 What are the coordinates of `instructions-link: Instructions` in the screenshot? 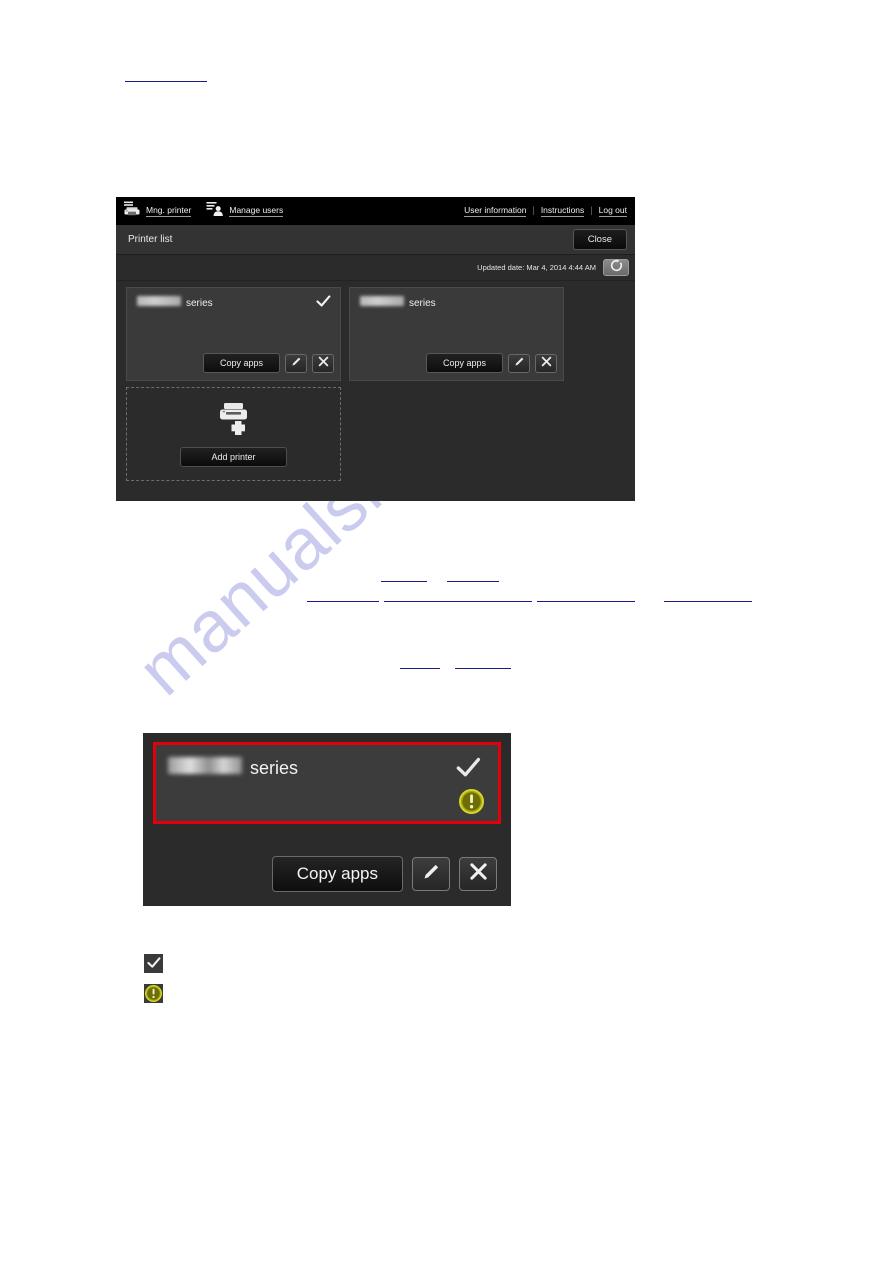 It's located at (562, 211).